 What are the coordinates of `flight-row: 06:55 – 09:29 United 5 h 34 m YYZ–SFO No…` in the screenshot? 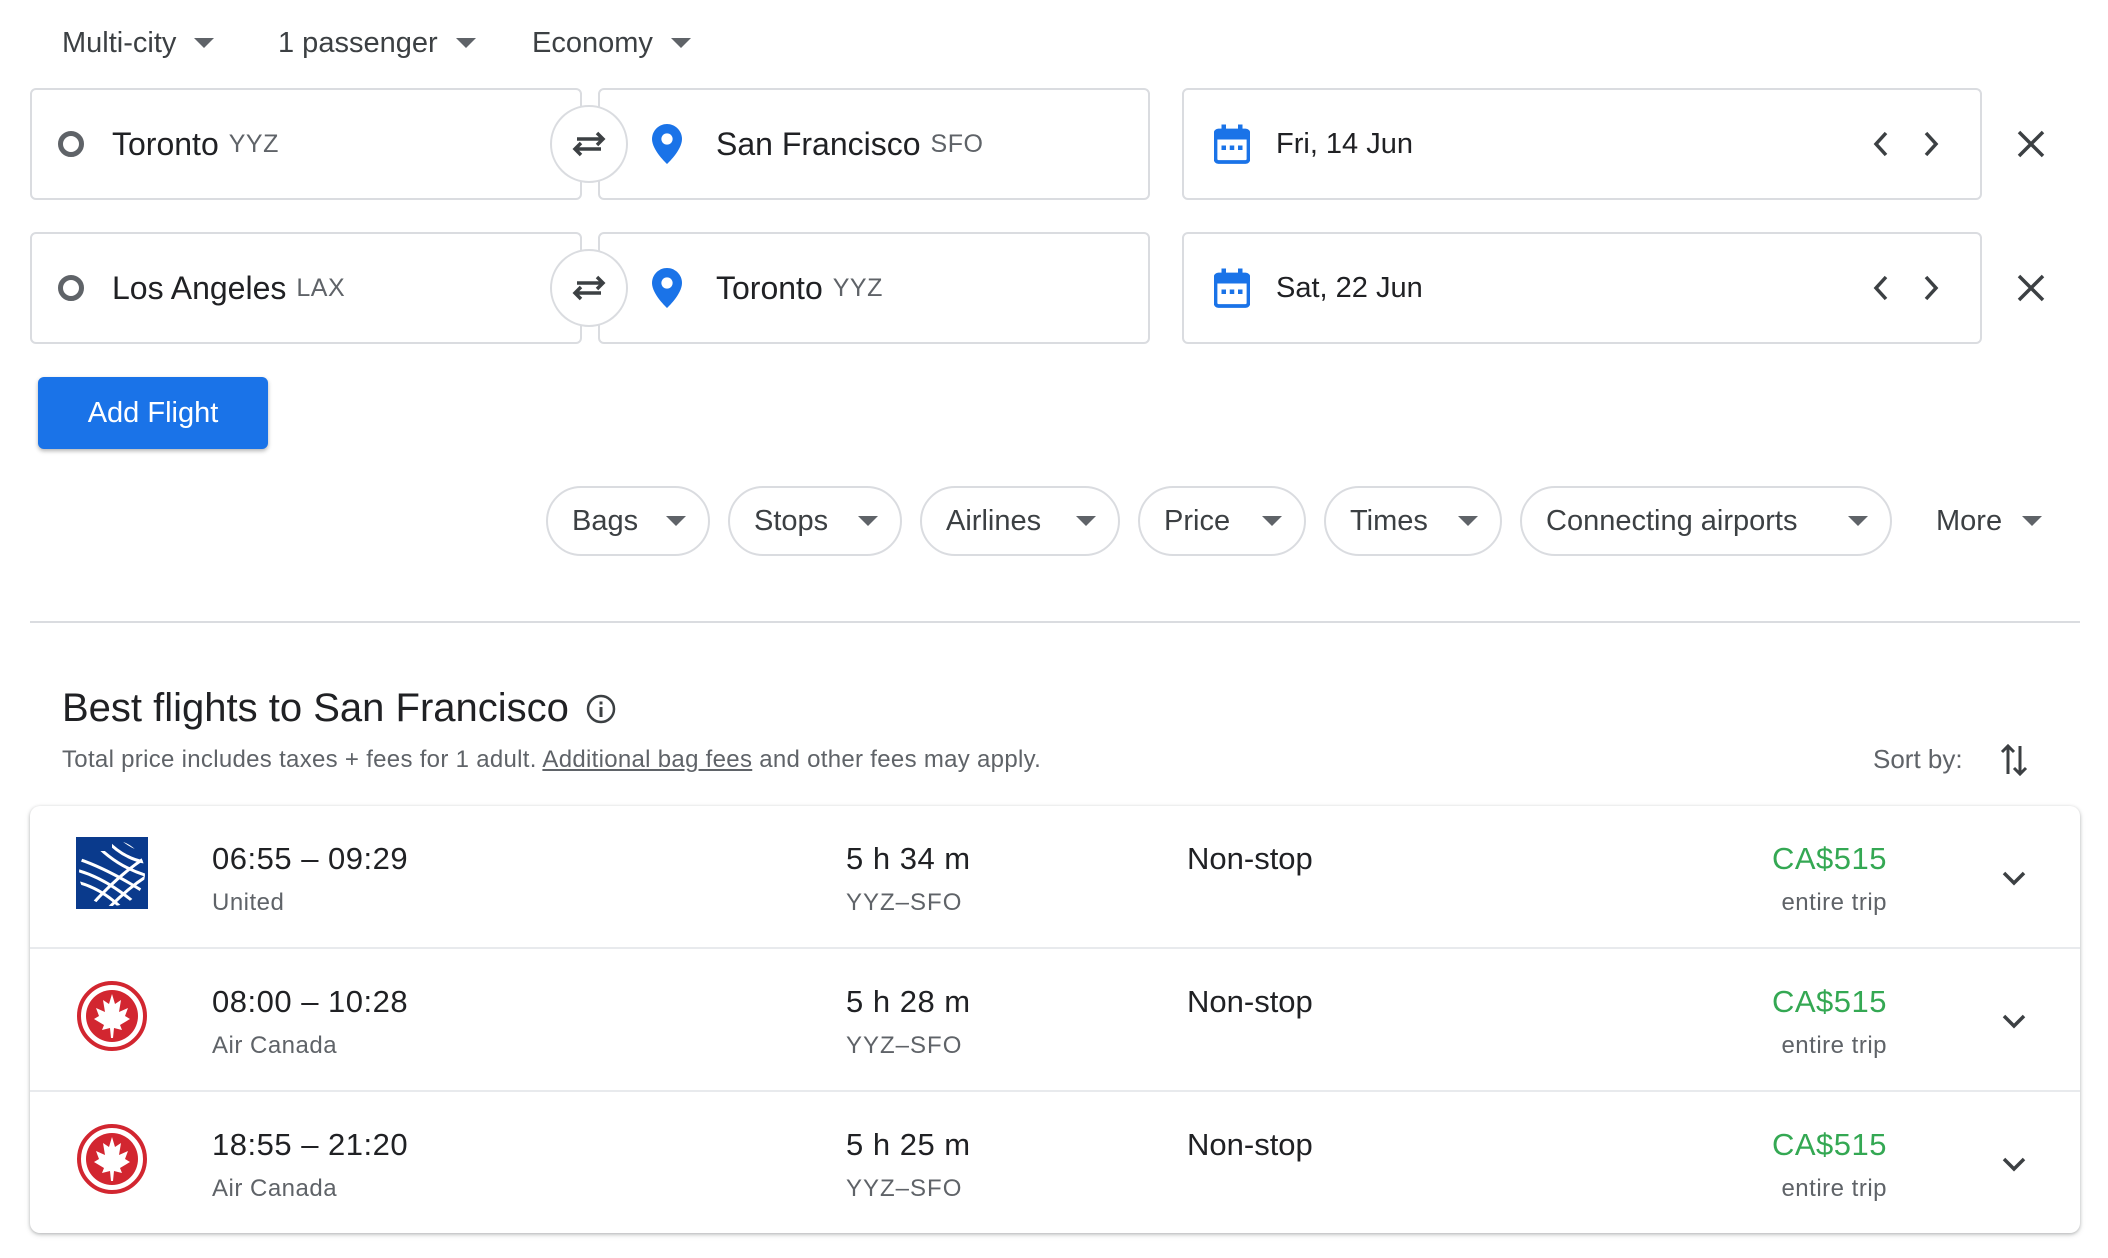 It's located at (1055, 877).